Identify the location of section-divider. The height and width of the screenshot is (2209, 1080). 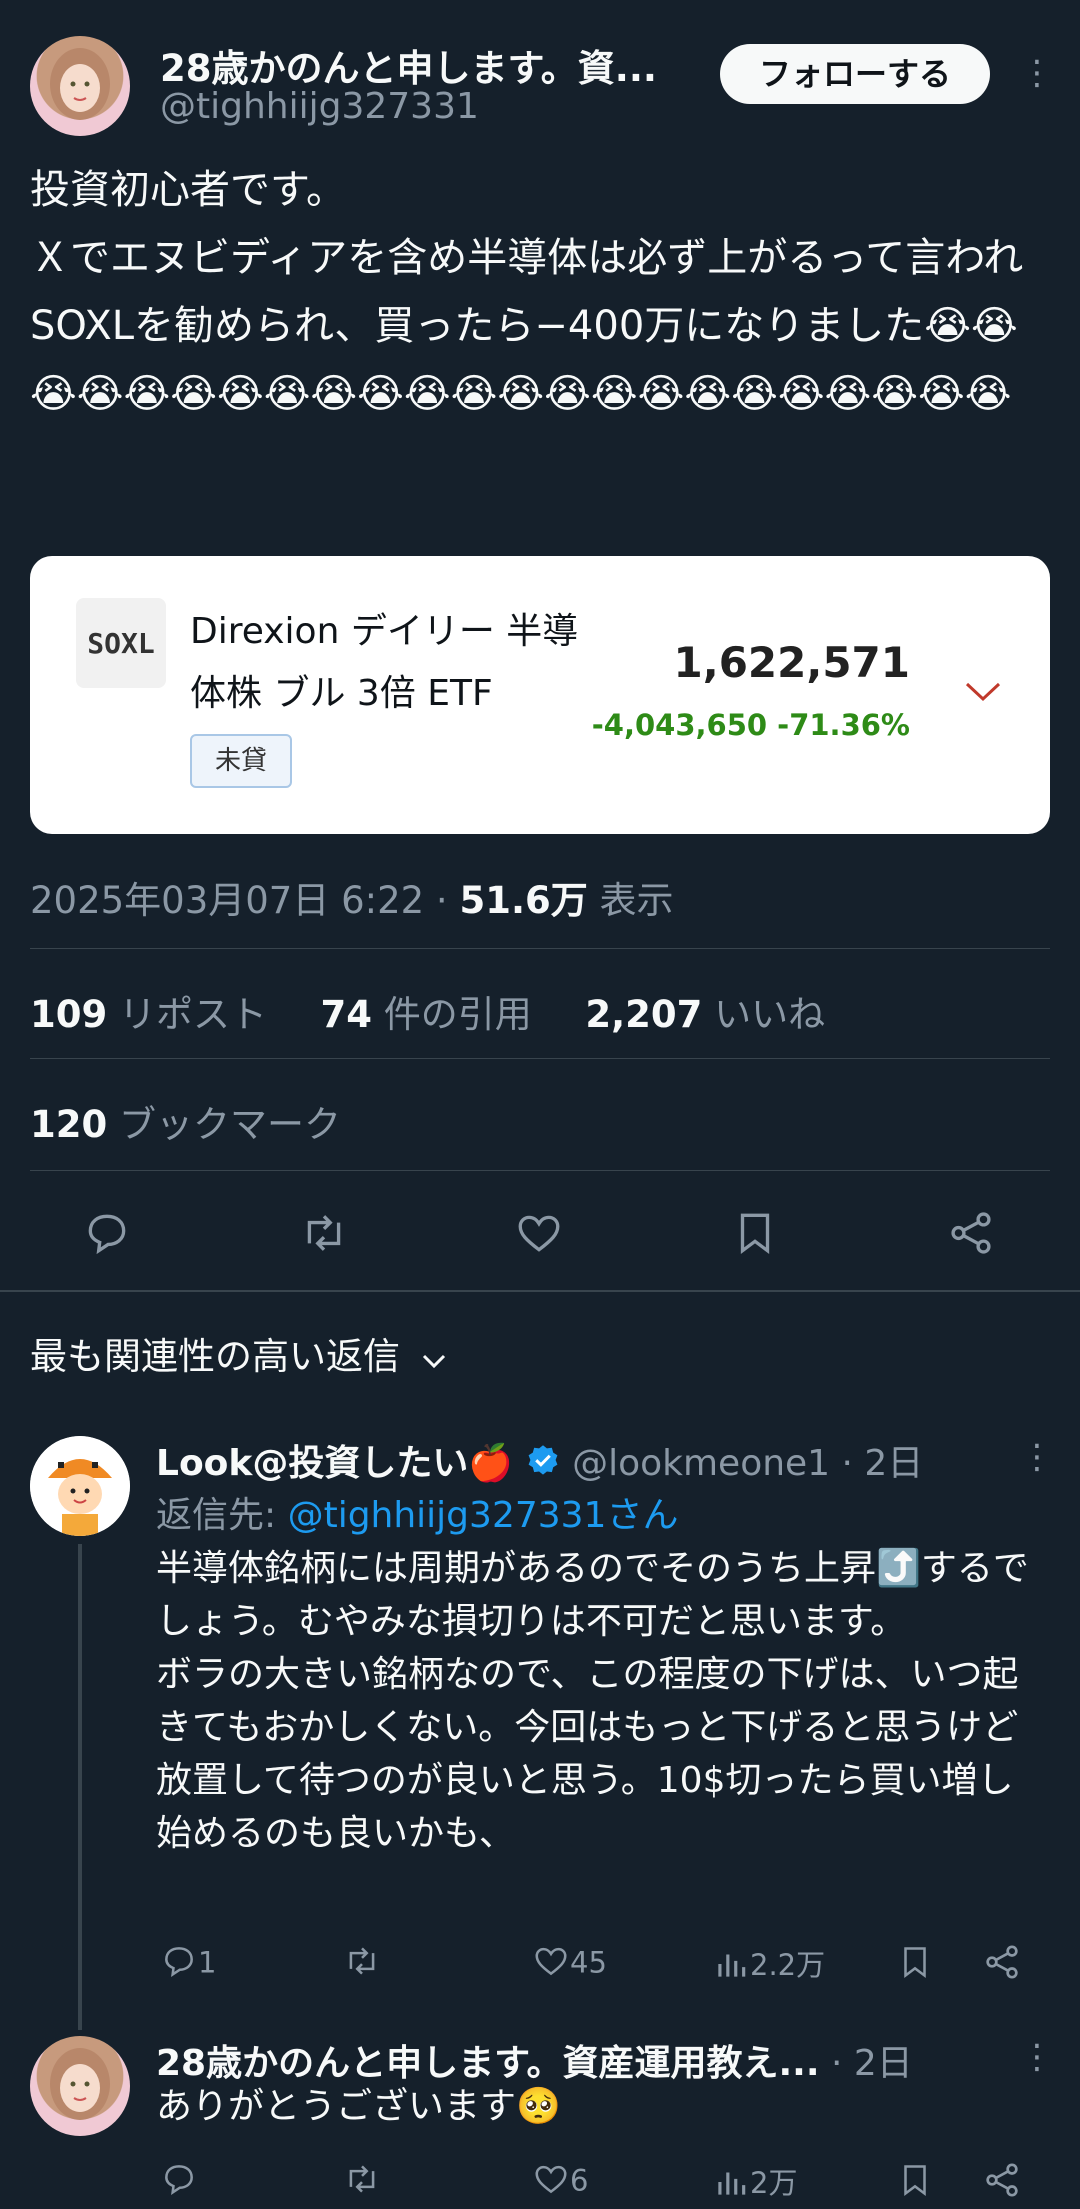
(540, 1291).